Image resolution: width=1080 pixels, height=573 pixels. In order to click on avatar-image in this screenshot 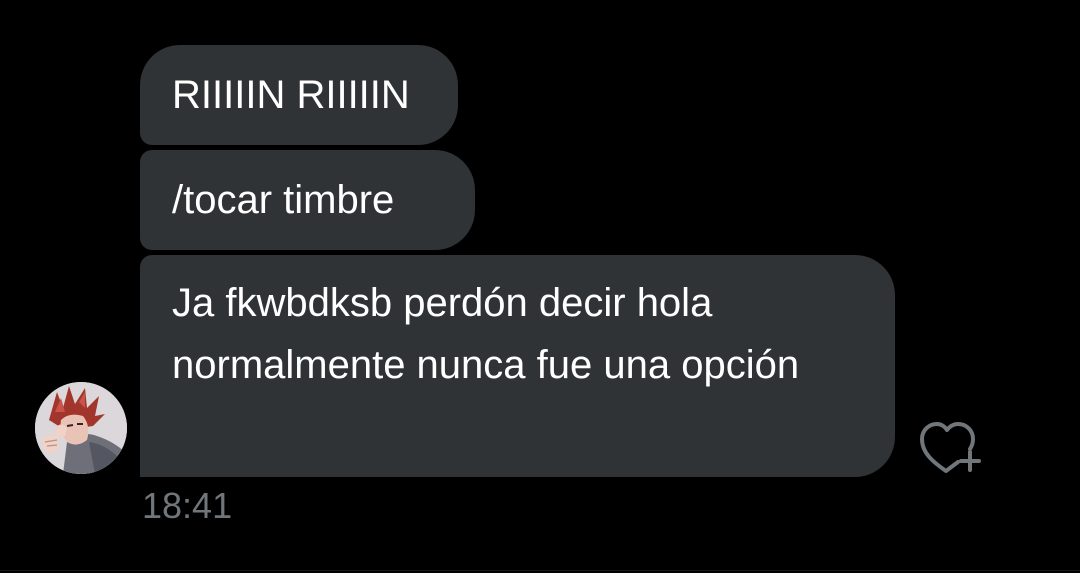, I will do `click(81, 428)`.